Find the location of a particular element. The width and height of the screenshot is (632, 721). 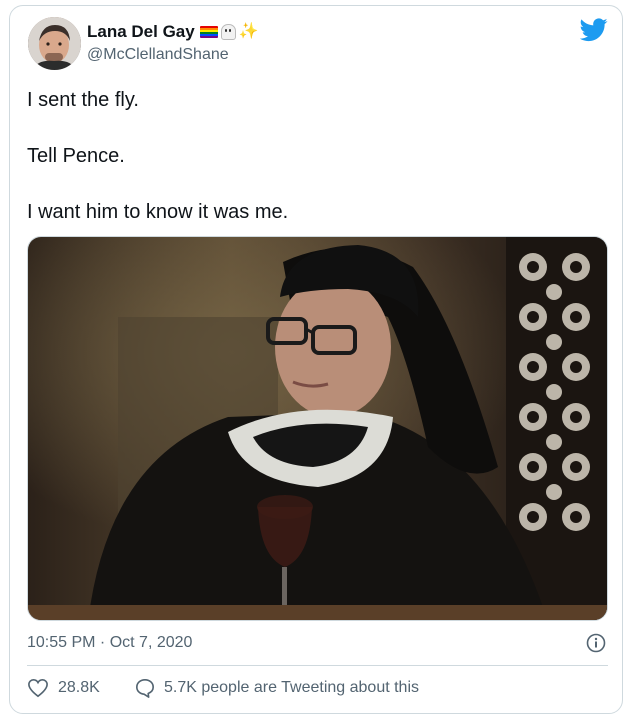

avatar-portrait is located at coordinates (54, 43).